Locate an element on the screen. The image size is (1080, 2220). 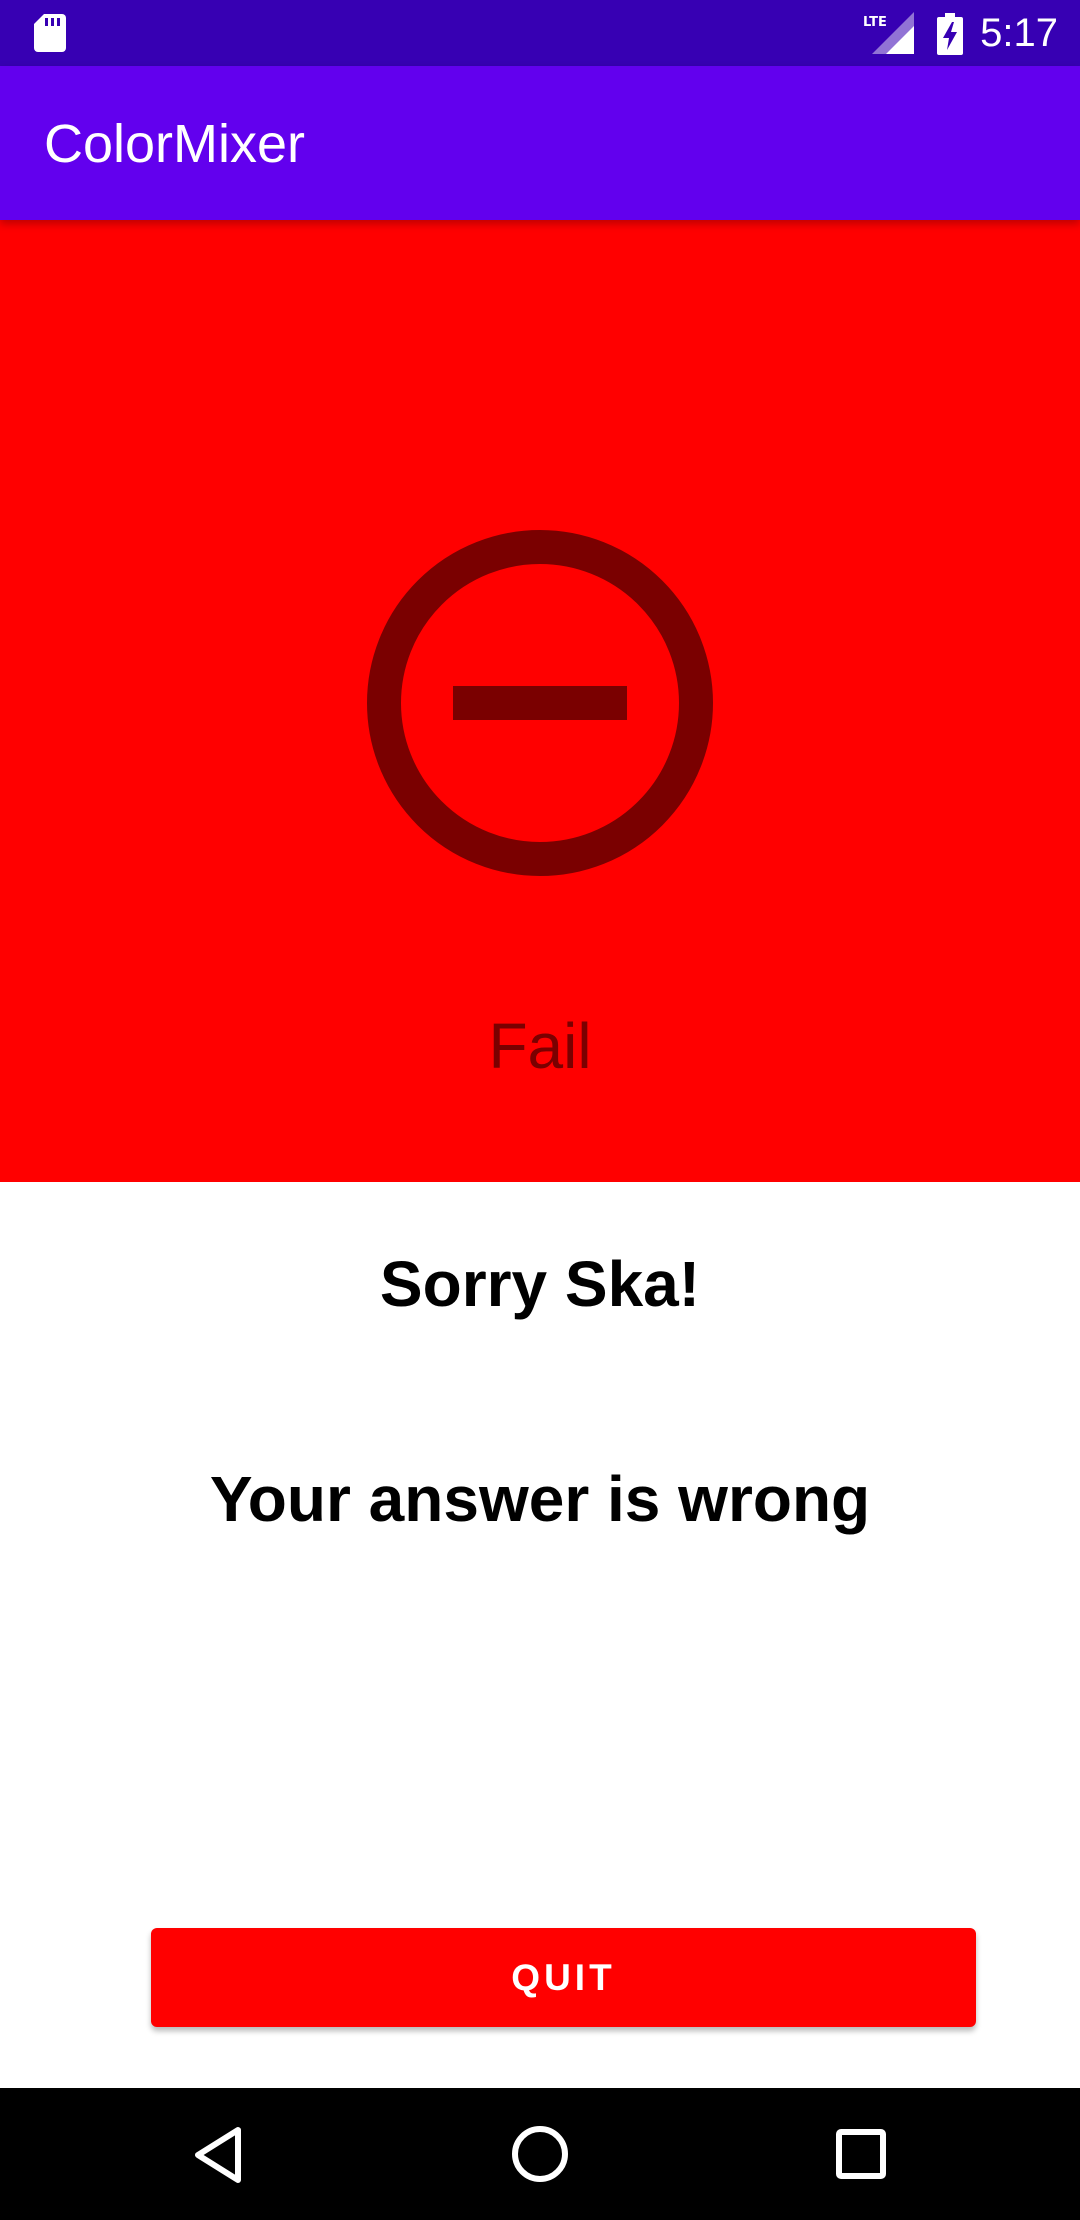
battery-charging-icon is located at coordinates (950, 34).